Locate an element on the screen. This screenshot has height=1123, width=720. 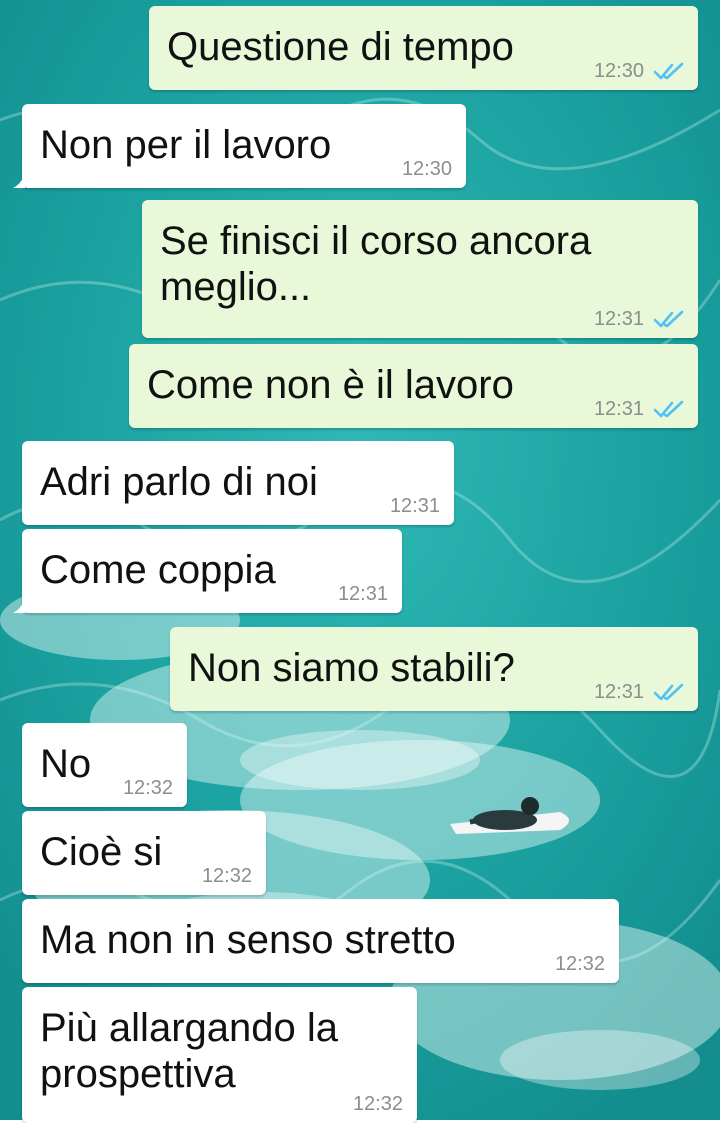
message-bubble-incoming: Adri parlo di noi 12:31 is located at coordinates (238, 483).